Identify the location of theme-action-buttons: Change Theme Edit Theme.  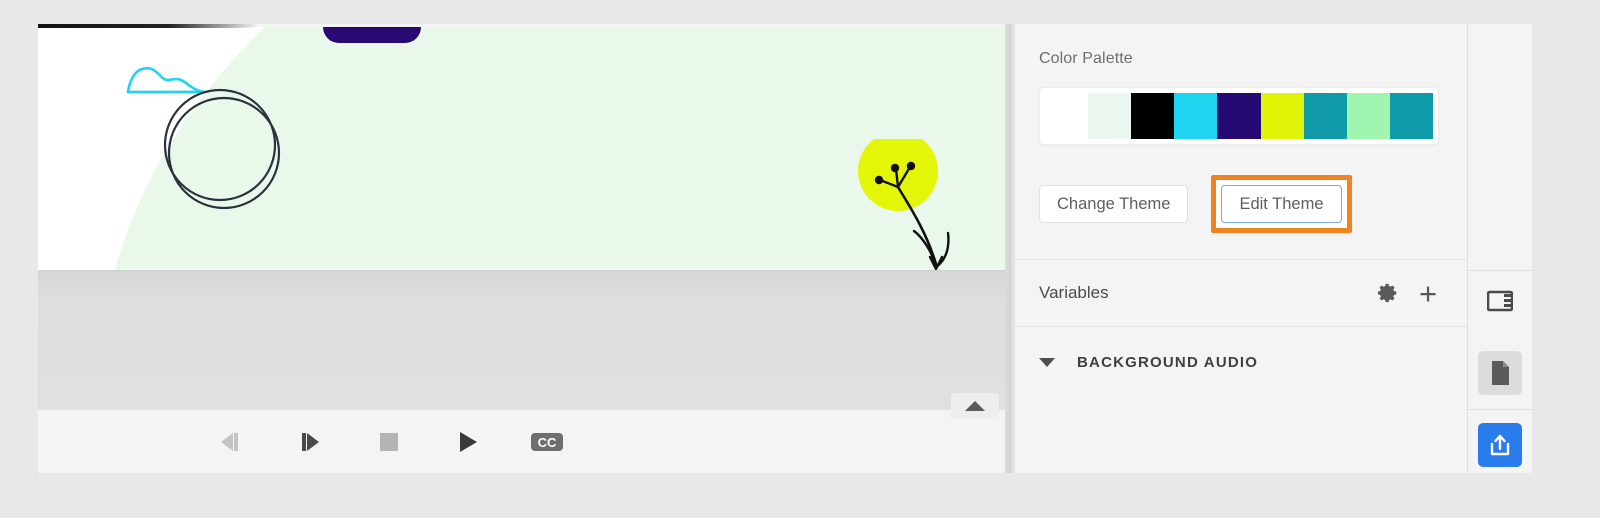
(1241, 204).